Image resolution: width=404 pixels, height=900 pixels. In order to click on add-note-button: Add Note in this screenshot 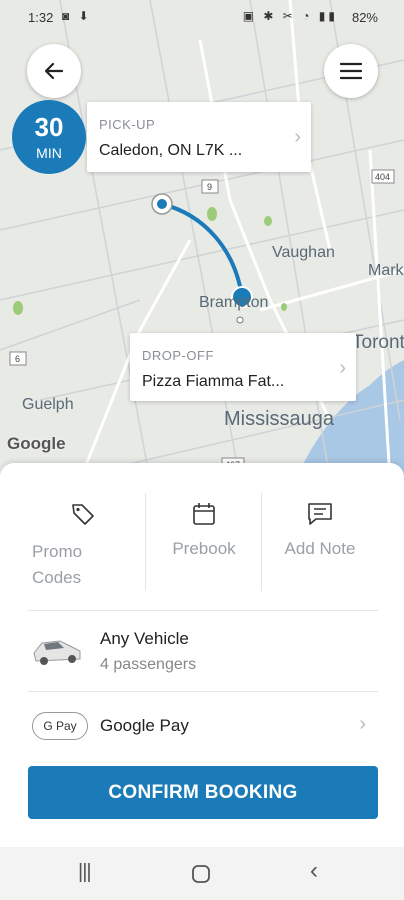, I will do `click(320, 543)`.